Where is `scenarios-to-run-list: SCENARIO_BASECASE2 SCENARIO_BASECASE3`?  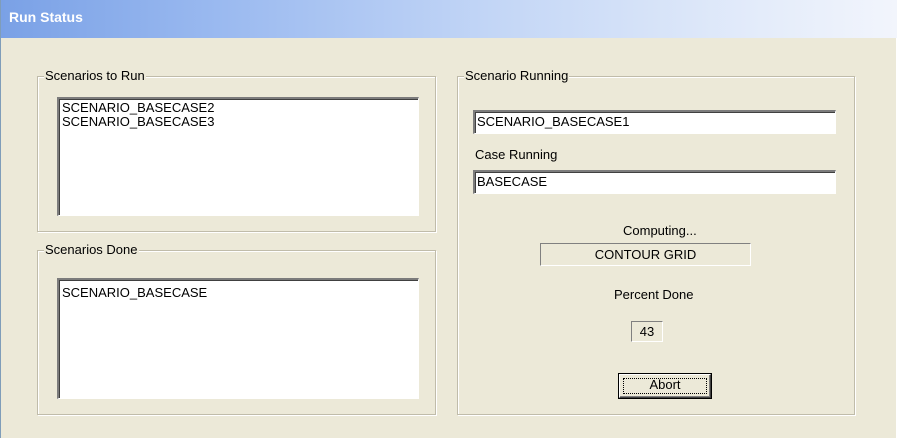
scenarios-to-run-list: SCENARIO_BASECASE2 SCENARIO_BASECASE3 is located at coordinates (238, 156).